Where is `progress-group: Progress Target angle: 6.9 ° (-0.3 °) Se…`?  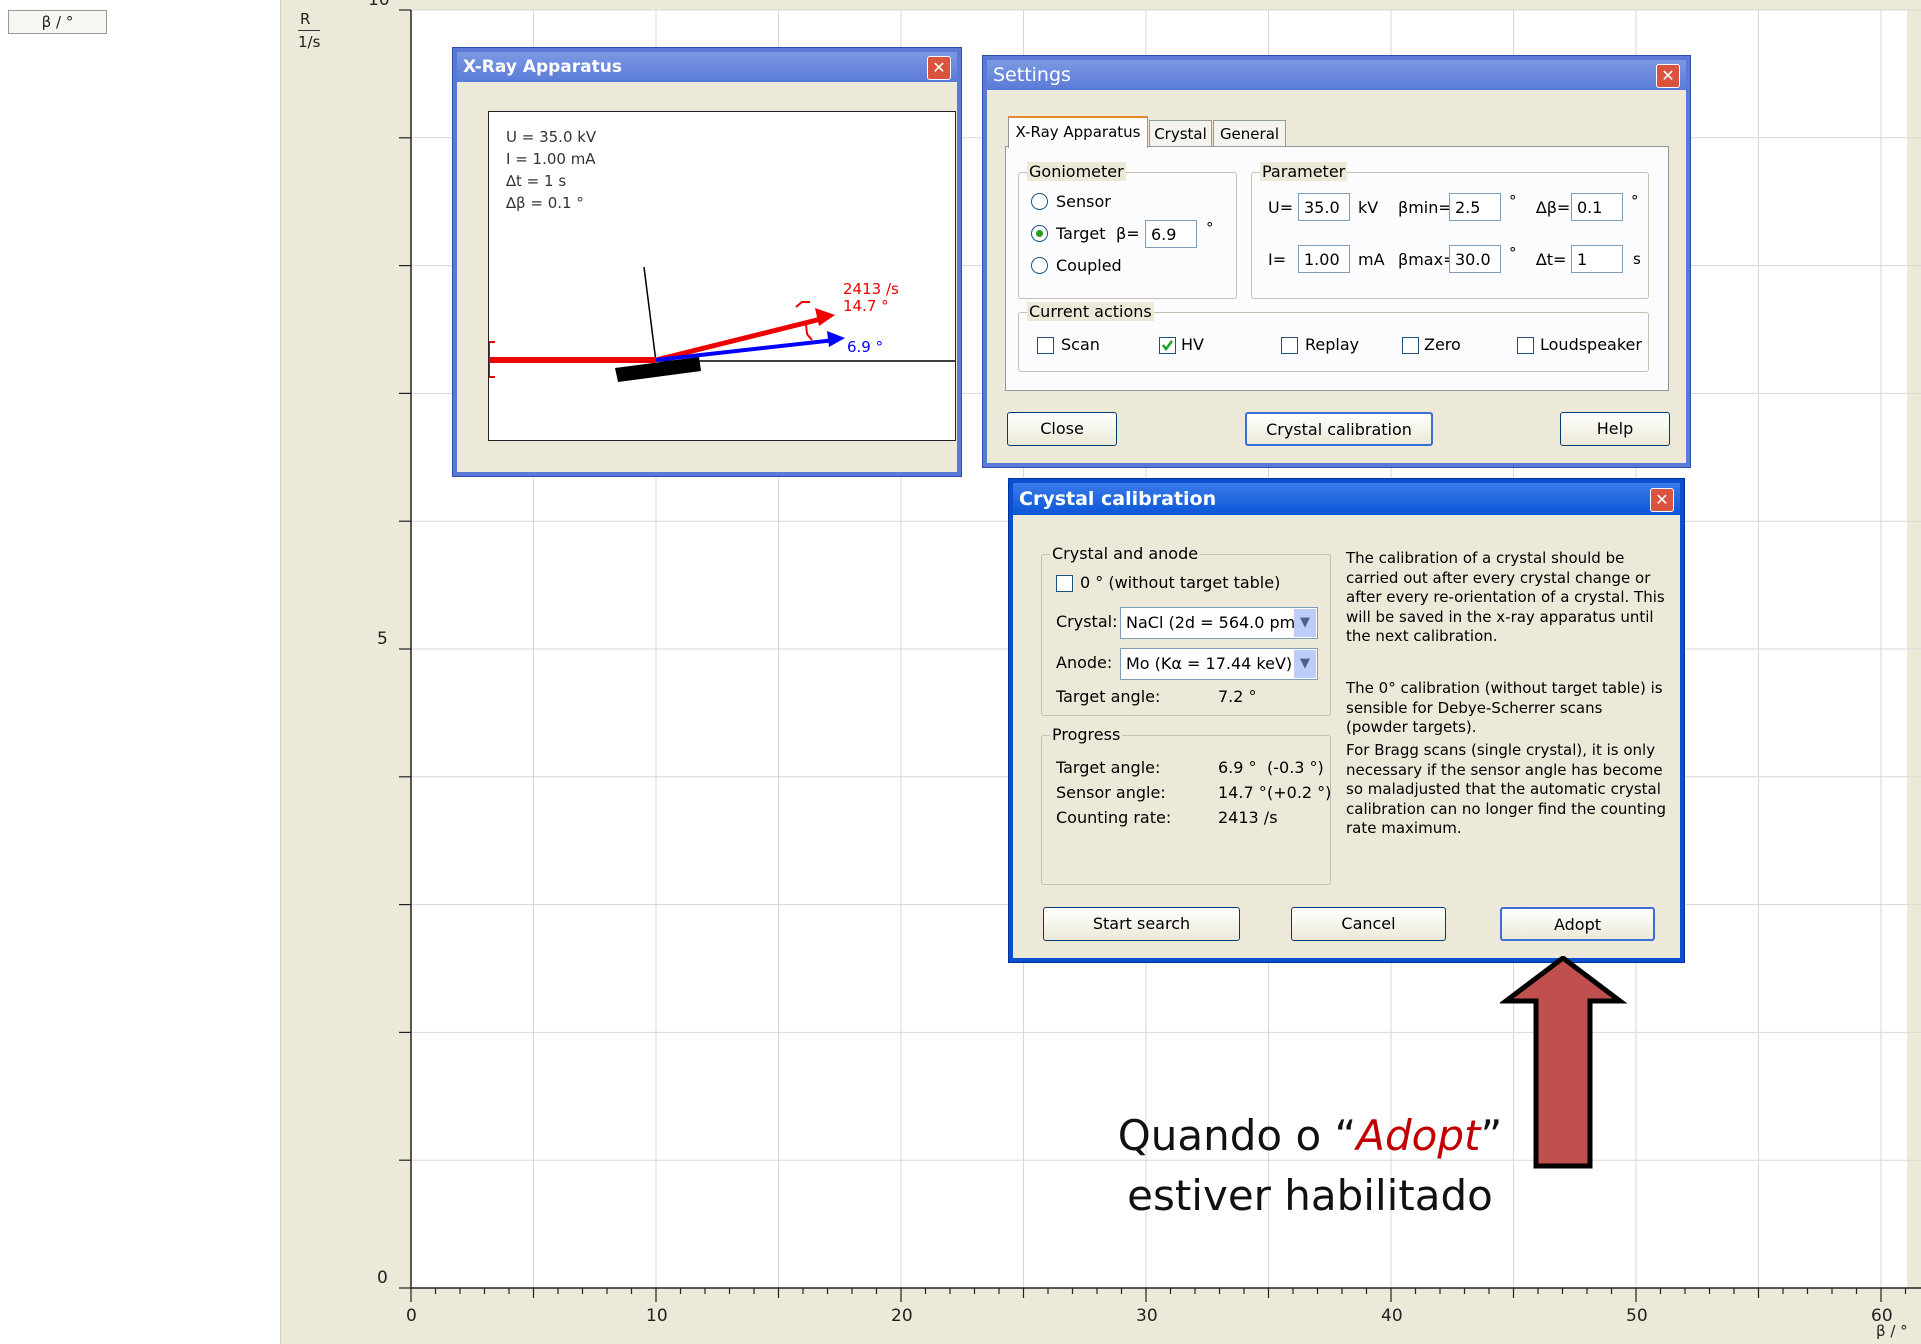
progress-group: Progress Target angle: 6.9 ° (-0.3 °) Se… is located at coordinates (1186, 805).